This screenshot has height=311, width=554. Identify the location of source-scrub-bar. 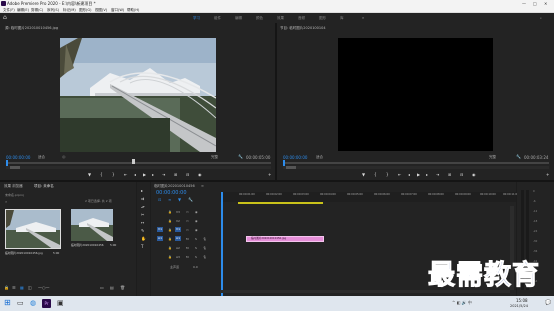
(138, 163).